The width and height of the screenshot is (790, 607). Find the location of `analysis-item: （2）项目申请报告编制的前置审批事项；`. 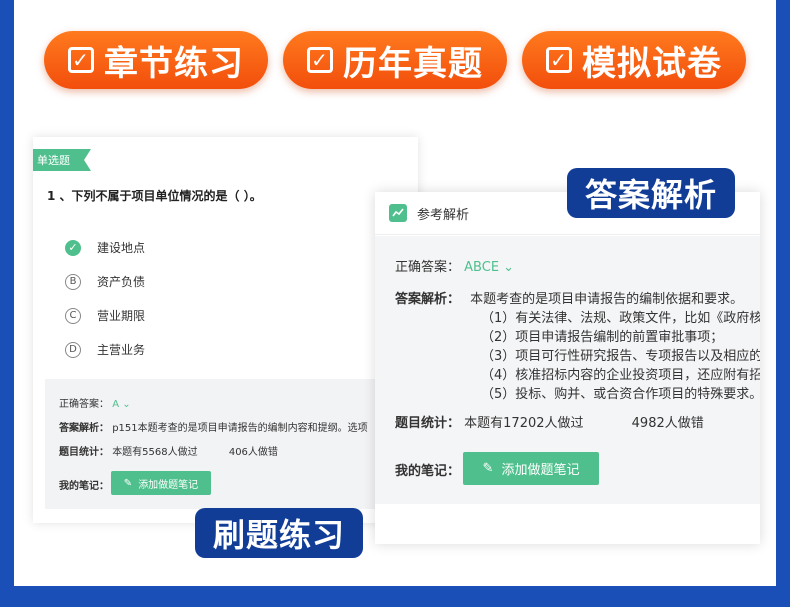

analysis-item: （2）项目申请报告编制的前置审批事项； is located at coordinates (602, 337).